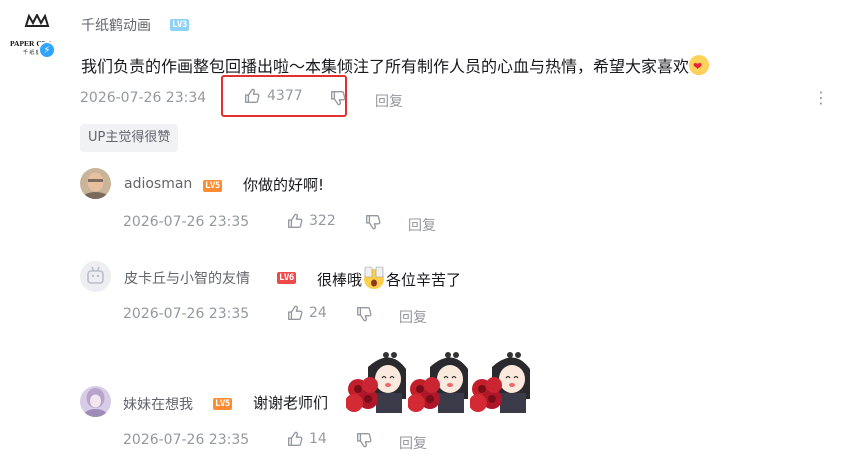  What do you see at coordinates (158, 404) in the screenshot?
I see `reply-username: 妹妹在想我` at bounding box center [158, 404].